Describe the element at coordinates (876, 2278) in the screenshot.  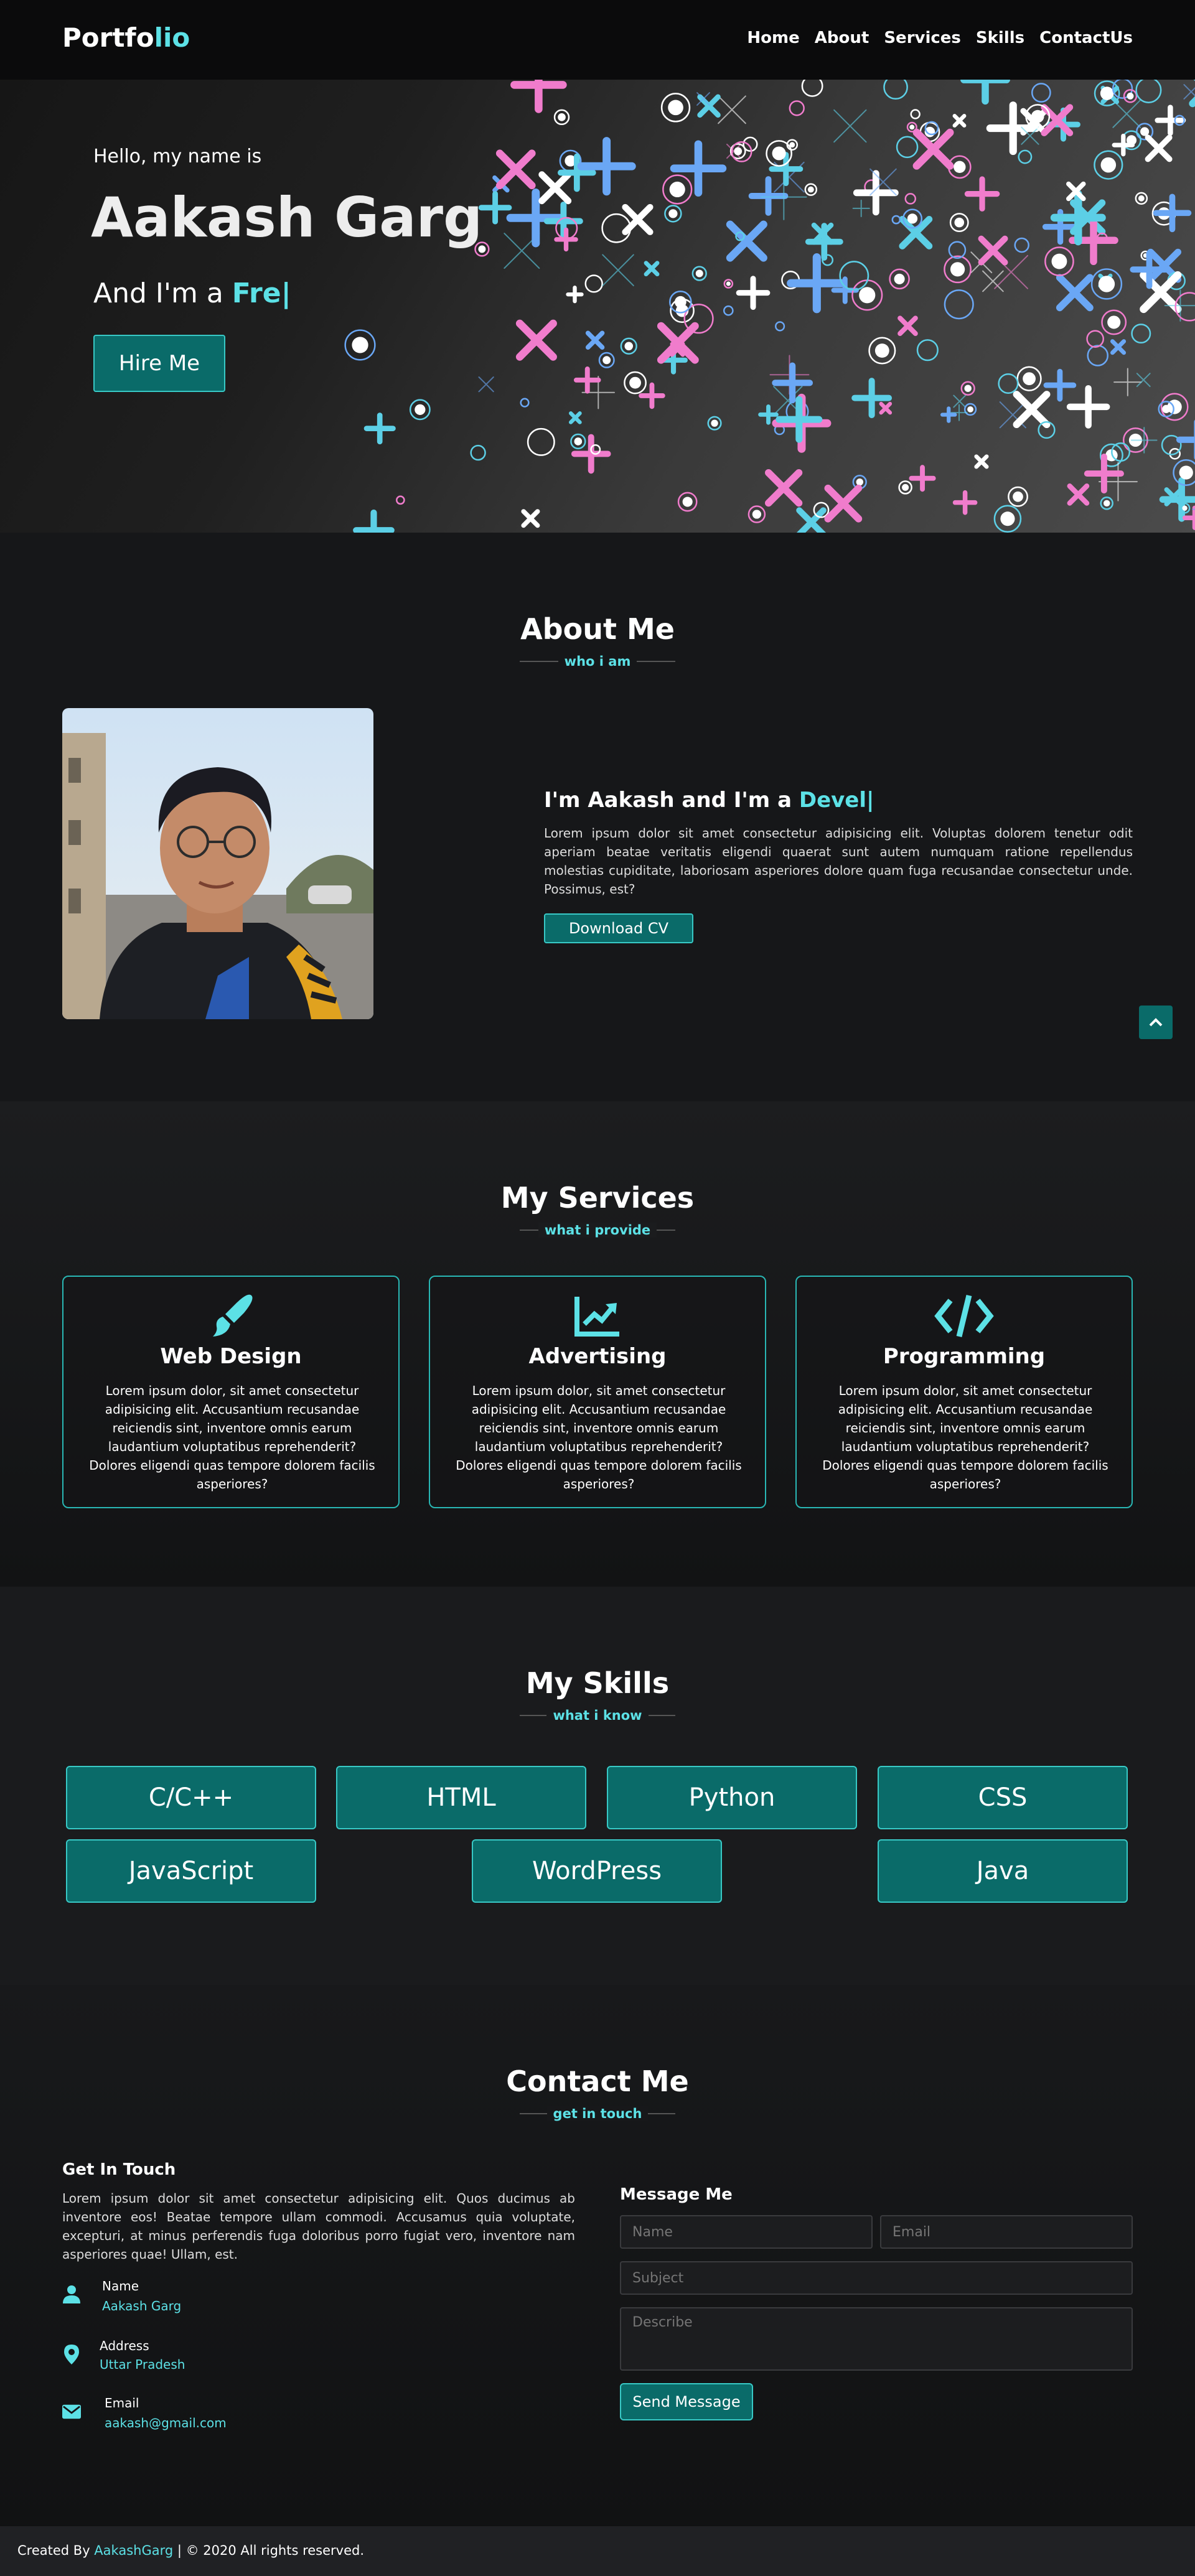
I see `subject-input` at that location.